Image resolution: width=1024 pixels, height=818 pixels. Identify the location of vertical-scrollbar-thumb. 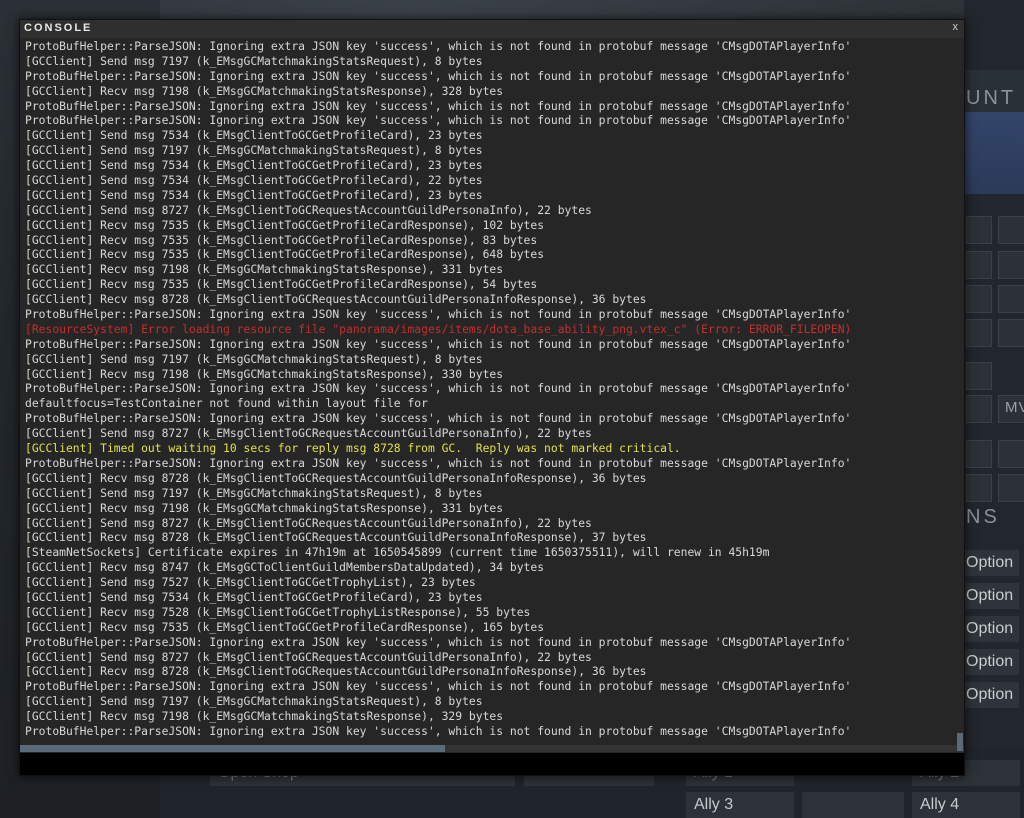
(960, 742).